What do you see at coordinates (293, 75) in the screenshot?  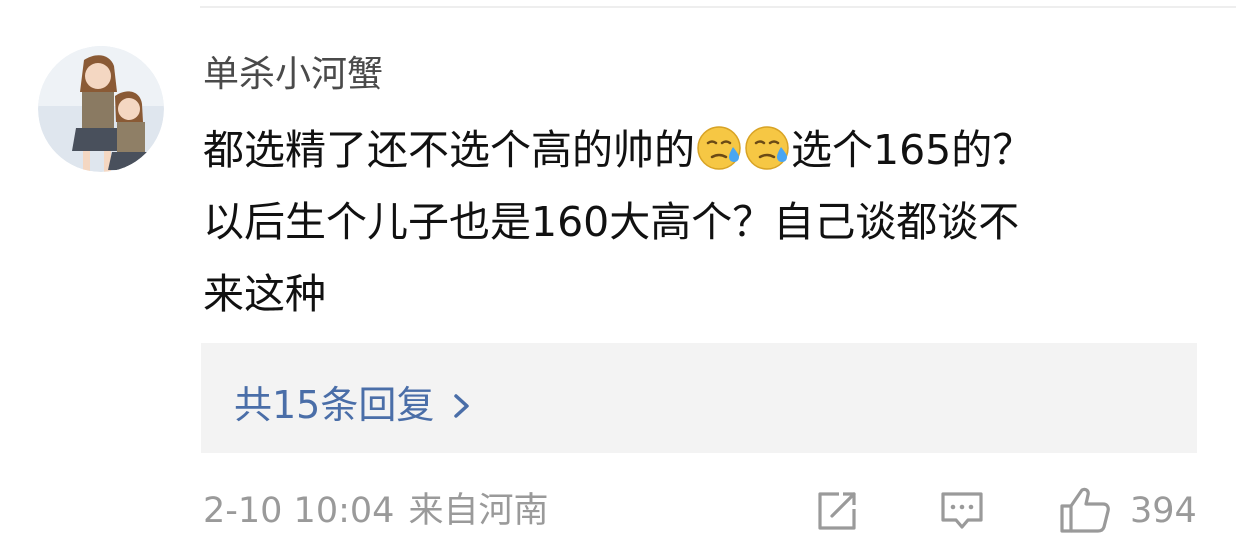 I see `username: 单杀小河蟹` at bounding box center [293, 75].